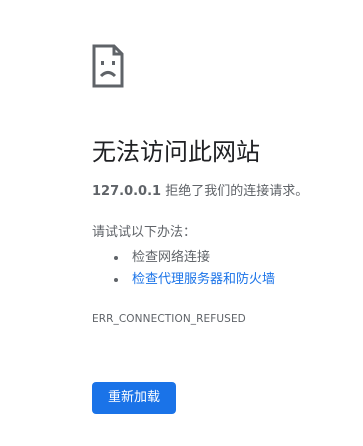  I want to click on suggestion-label: 检查网络连接, so click(171, 257).